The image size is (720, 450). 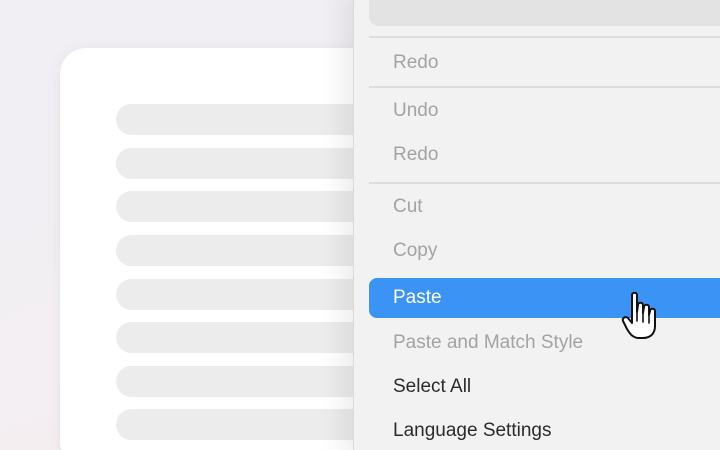 What do you see at coordinates (544, 111) in the screenshot?
I see `menu-item-undo: Undo` at bounding box center [544, 111].